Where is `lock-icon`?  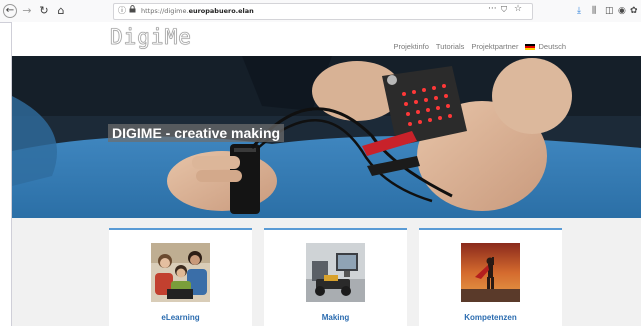 lock-icon is located at coordinates (132, 10).